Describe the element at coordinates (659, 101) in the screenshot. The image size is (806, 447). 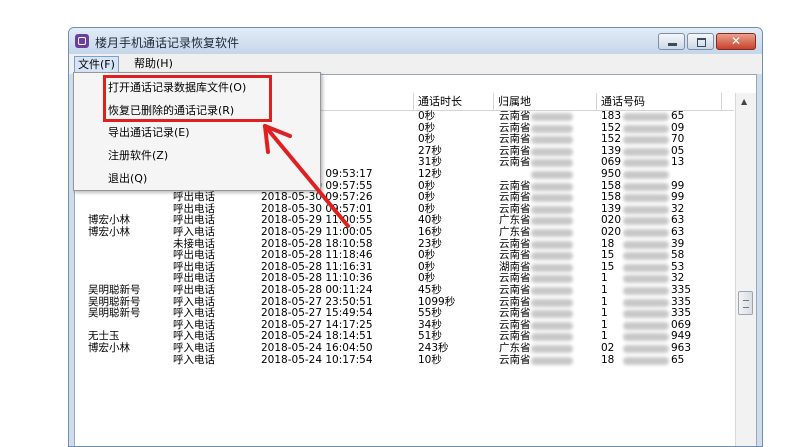
I see `column-header-phone: 通话号码` at that location.